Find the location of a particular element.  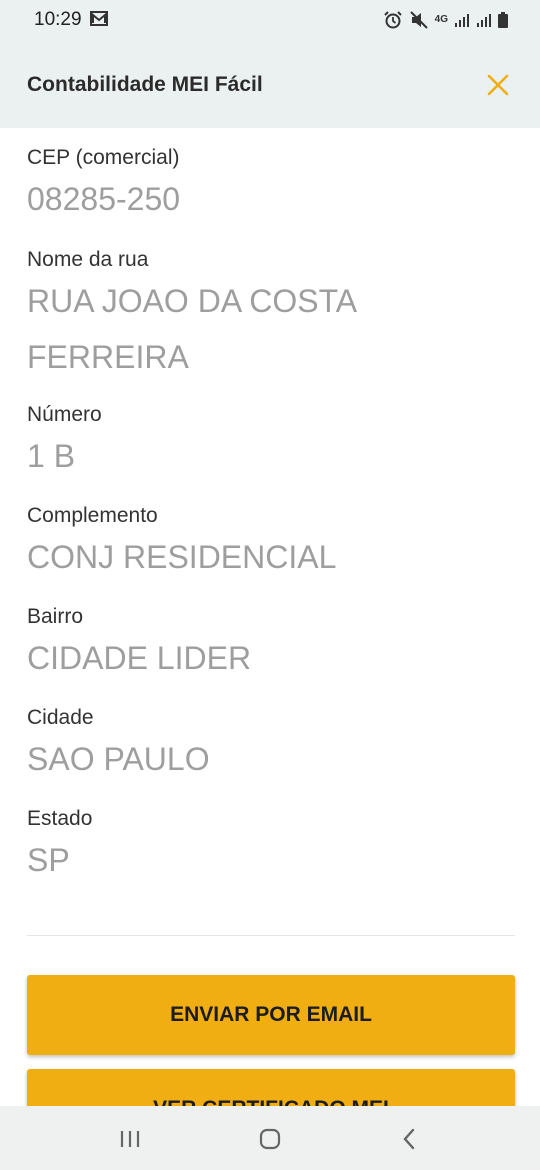

battery-icon is located at coordinates (503, 20).